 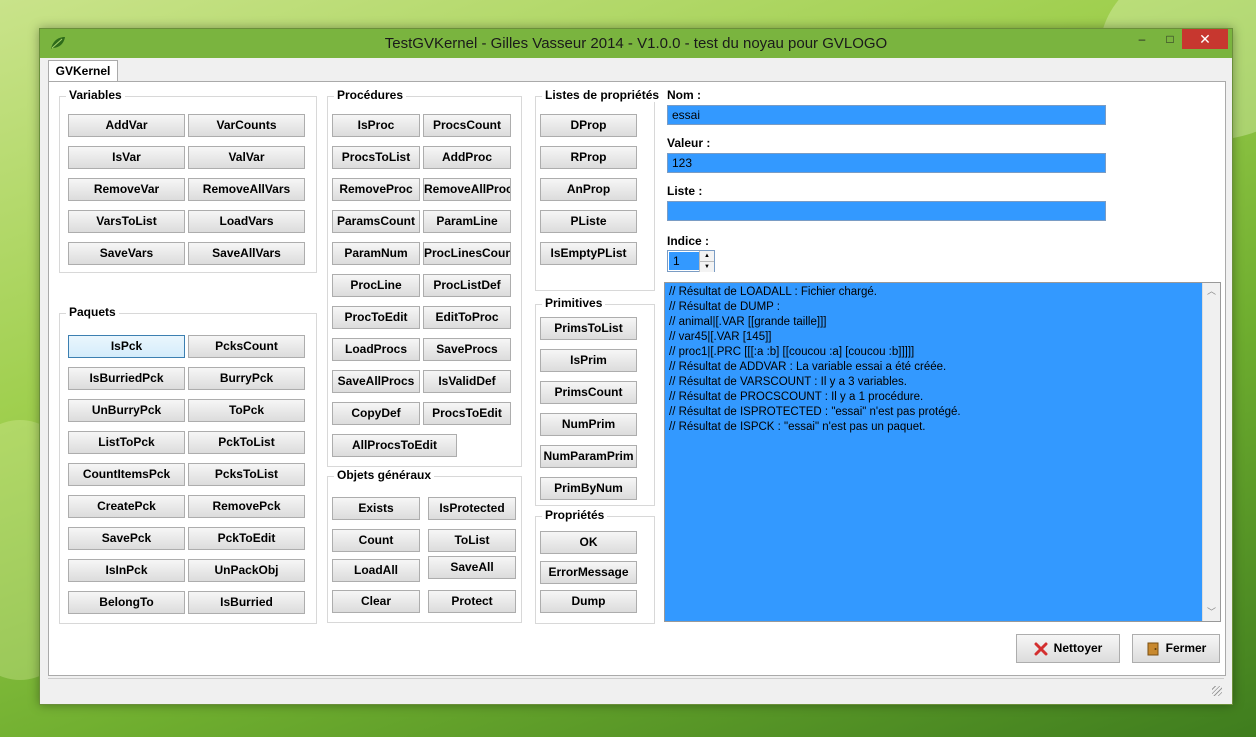 I want to click on dump-button: Dump, so click(x=588, y=601).